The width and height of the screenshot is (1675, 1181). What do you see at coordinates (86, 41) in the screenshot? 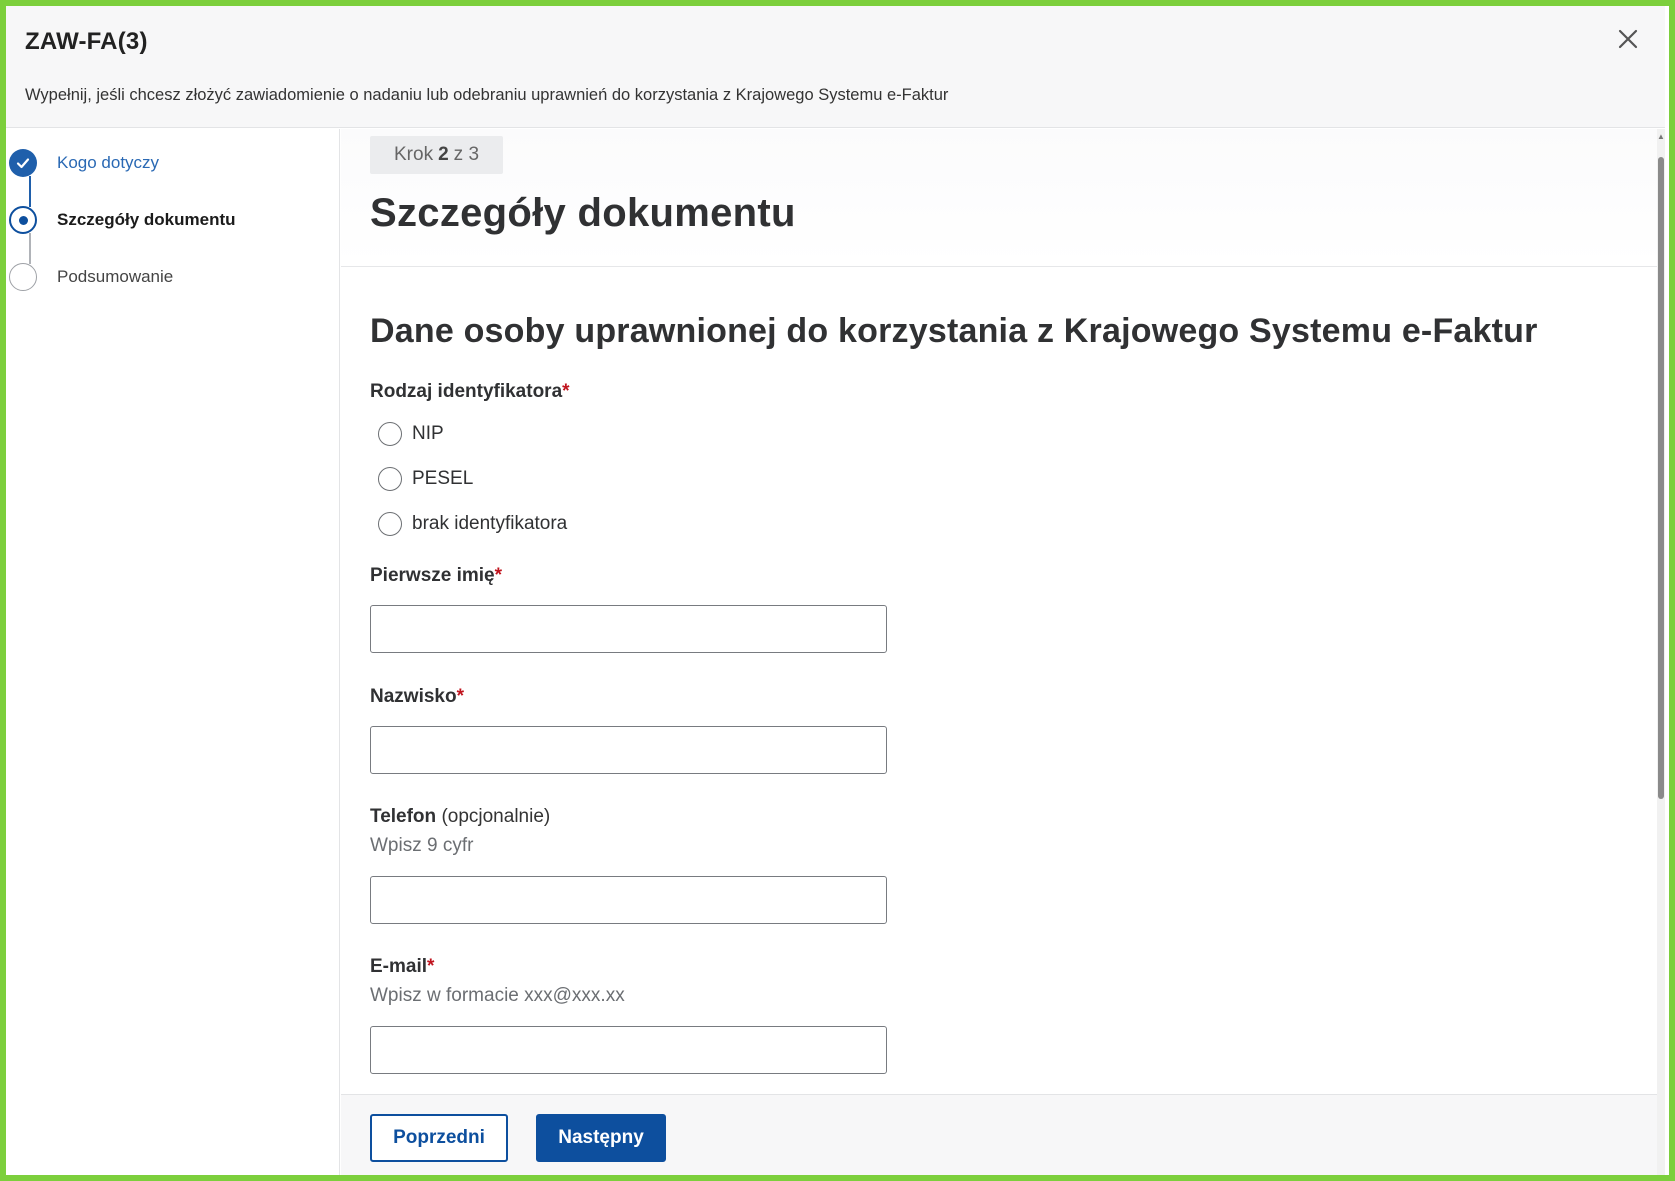
I see `dialog-title: ZAW-FA(3)` at bounding box center [86, 41].